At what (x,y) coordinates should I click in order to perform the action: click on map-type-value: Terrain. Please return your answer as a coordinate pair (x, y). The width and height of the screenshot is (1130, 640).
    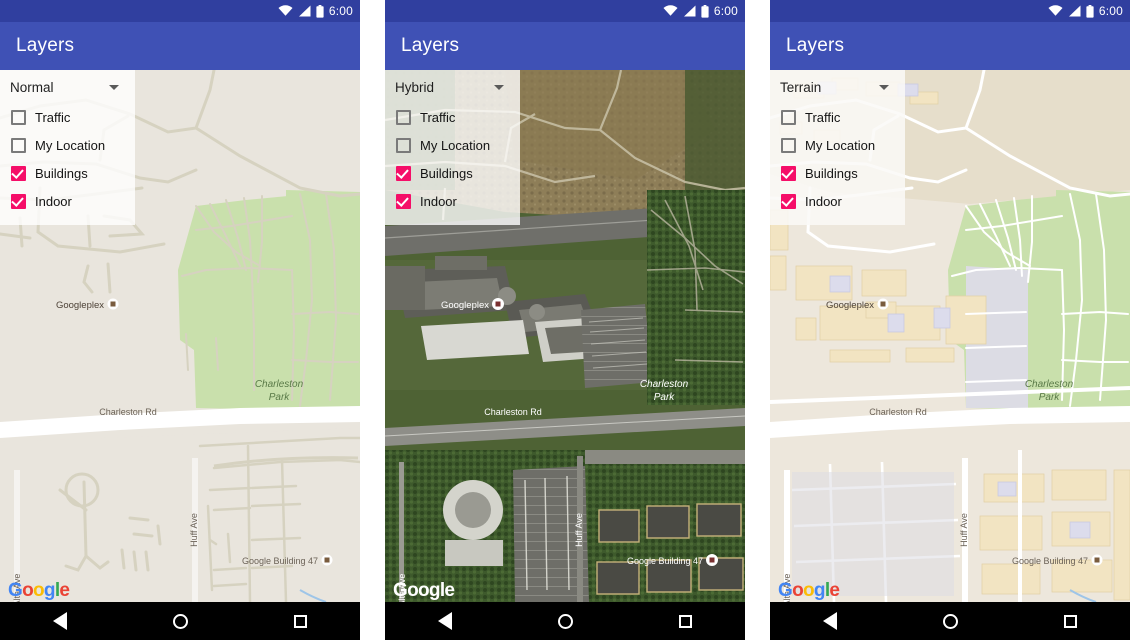
    Looking at the image, I should click on (801, 87).